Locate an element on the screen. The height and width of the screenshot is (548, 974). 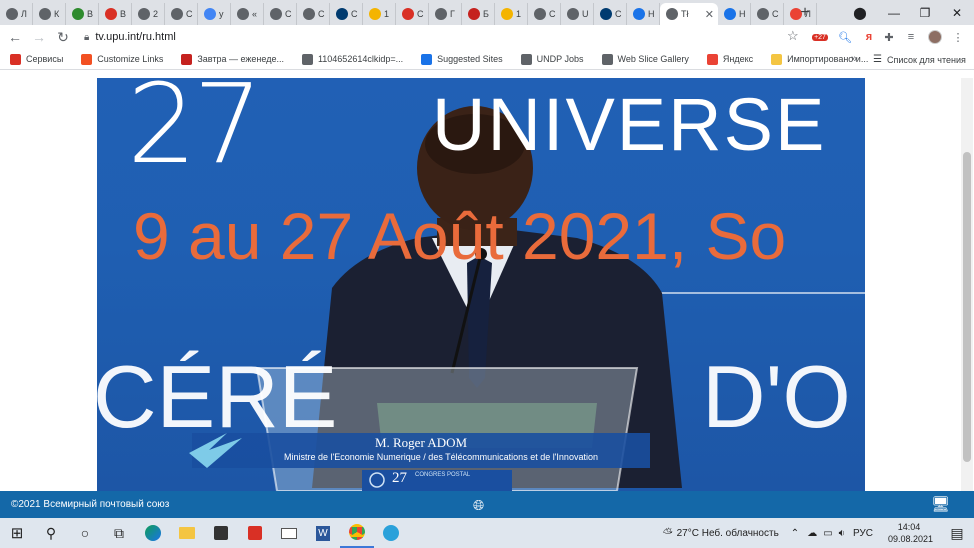
extensions-puzzle-icon: ✚ is located at coordinates (889, 37).